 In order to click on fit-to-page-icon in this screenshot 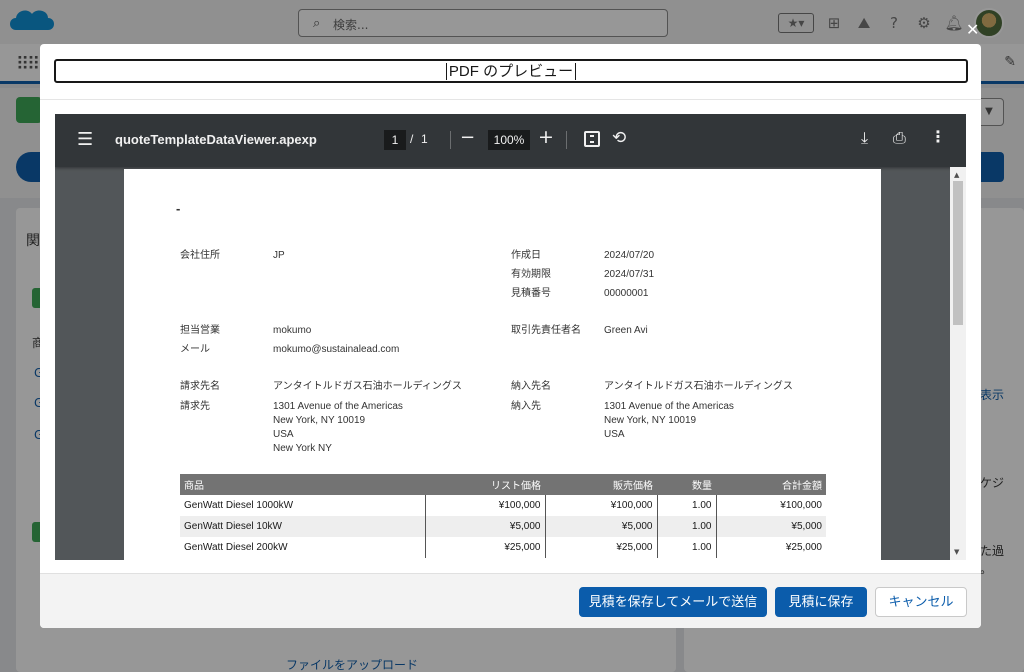, I will do `click(592, 139)`.